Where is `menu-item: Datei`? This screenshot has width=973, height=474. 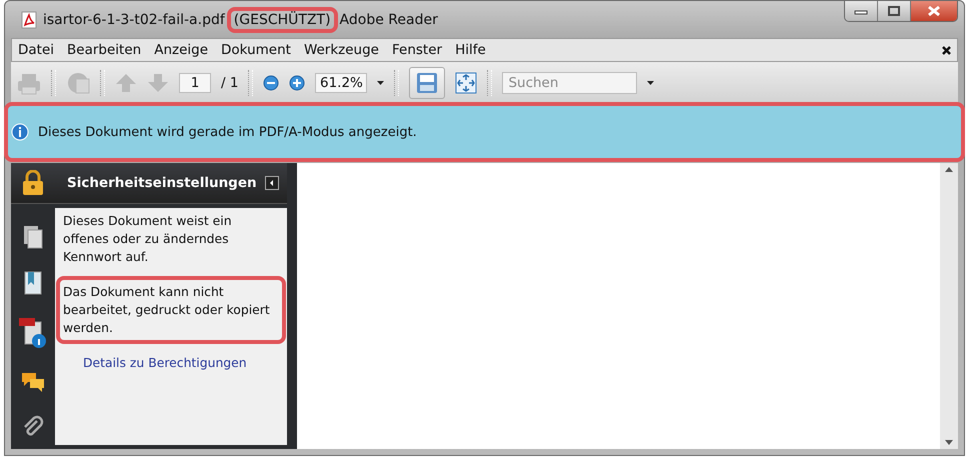 menu-item: Datei is located at coordinates (36, 50).